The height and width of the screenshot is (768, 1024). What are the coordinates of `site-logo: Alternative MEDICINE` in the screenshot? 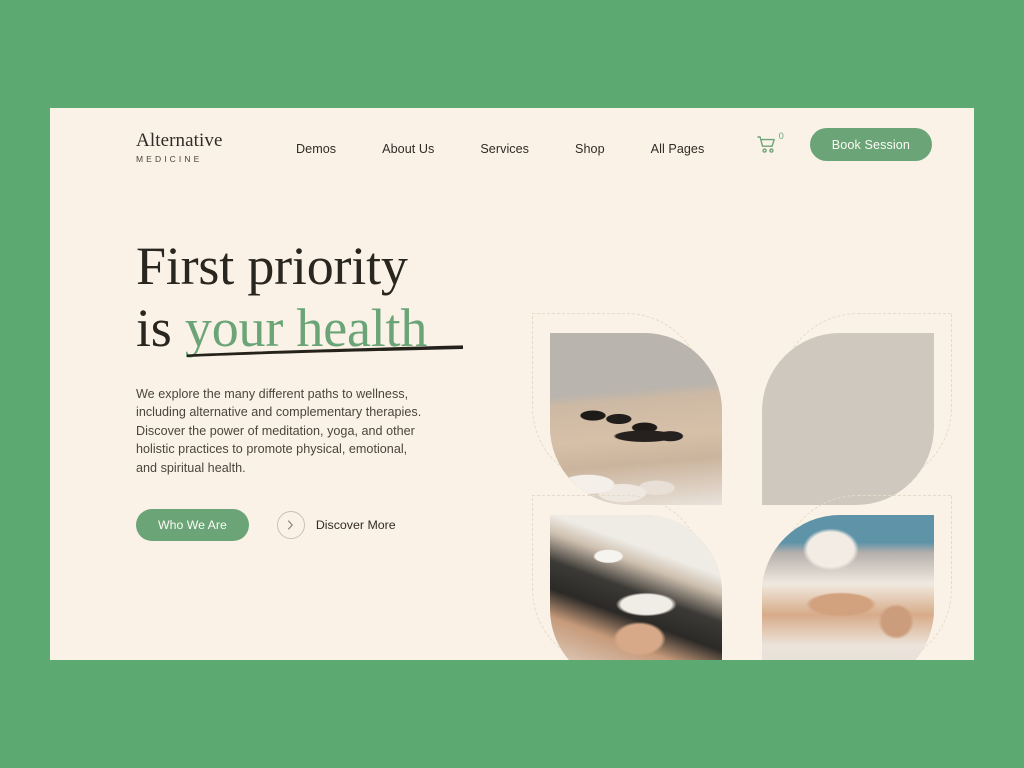 It's located at (211, 148).